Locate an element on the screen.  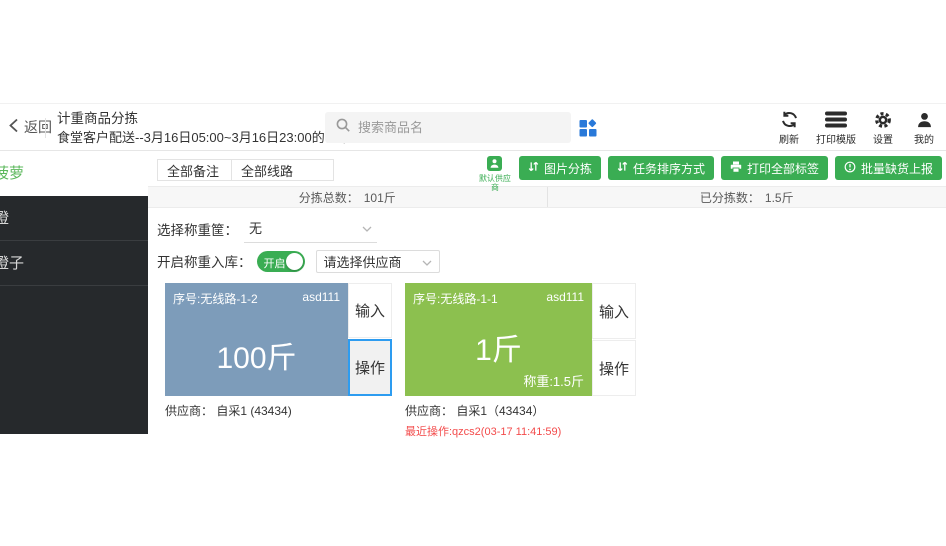
task-order-button: 任务排序方式 is located at coordinates (660, 168).